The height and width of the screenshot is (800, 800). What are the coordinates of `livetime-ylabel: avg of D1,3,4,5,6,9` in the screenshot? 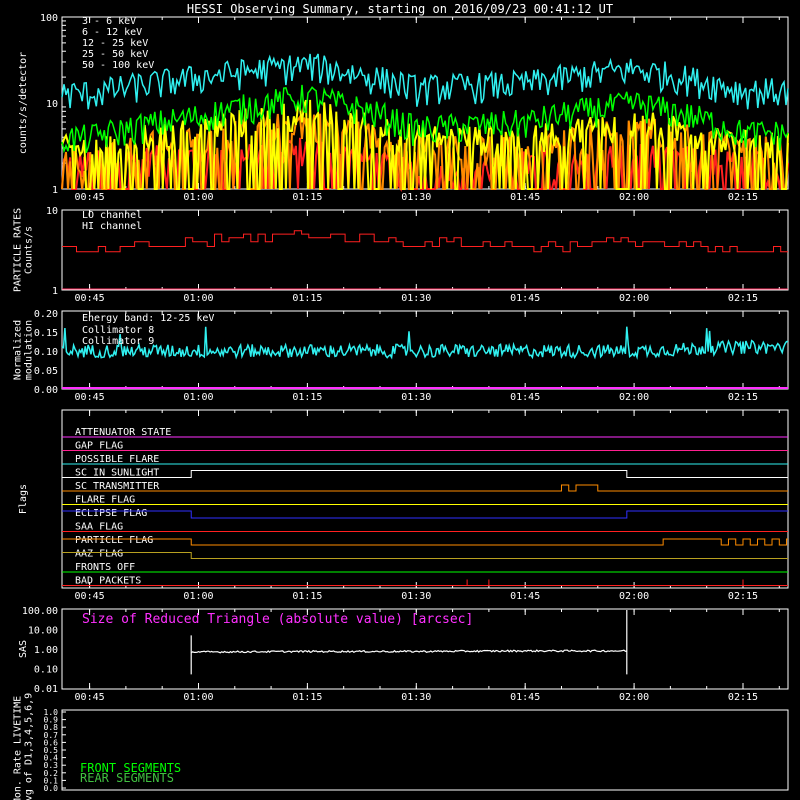 It's located at (29, 746).